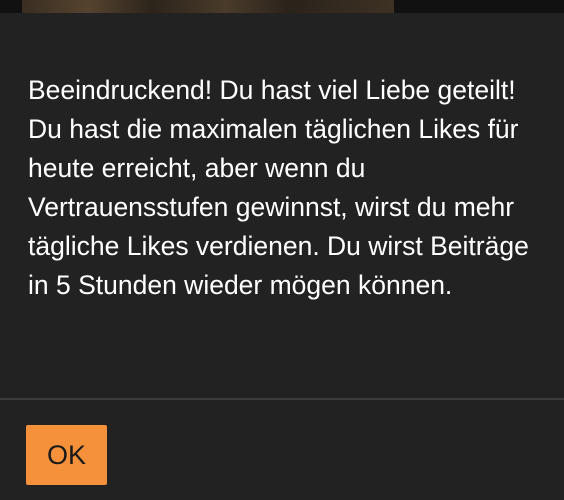  What do you see at coordinates (66, 455) in the screenshot?
I see `ok-button: OK` at bounding box center [66, 455].